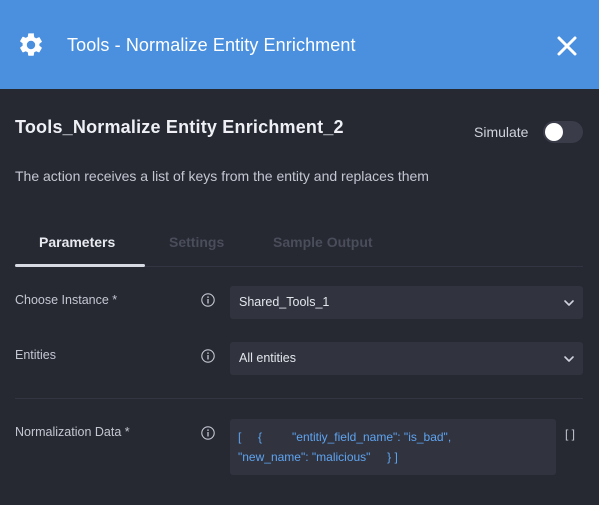 Image resolution: width=599 pixels, height=505 pixels. What do you see at coordinates (66, 300) in the screenshot?
I see `choose-instance-label: Choose Instance *` at bounding box center [66, 300].